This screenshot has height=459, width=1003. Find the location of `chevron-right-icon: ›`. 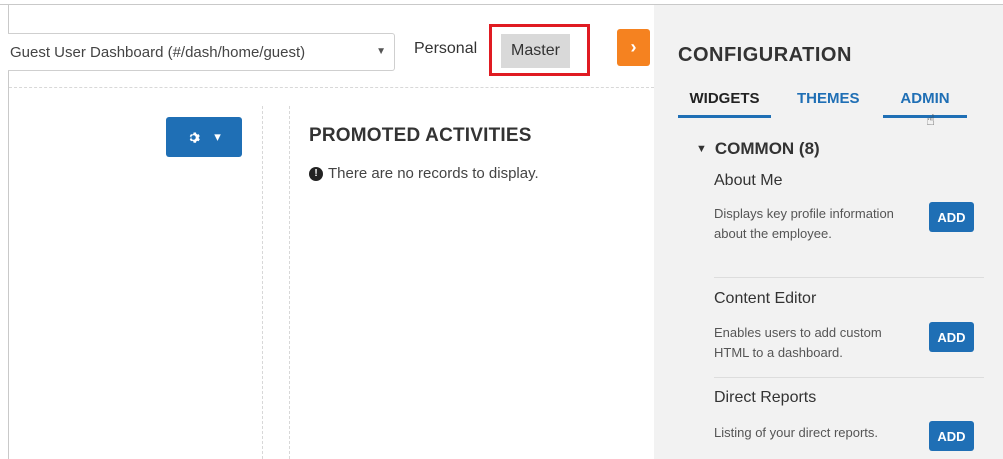

chevron-right-icon: › is located at coordinates (633, 47).